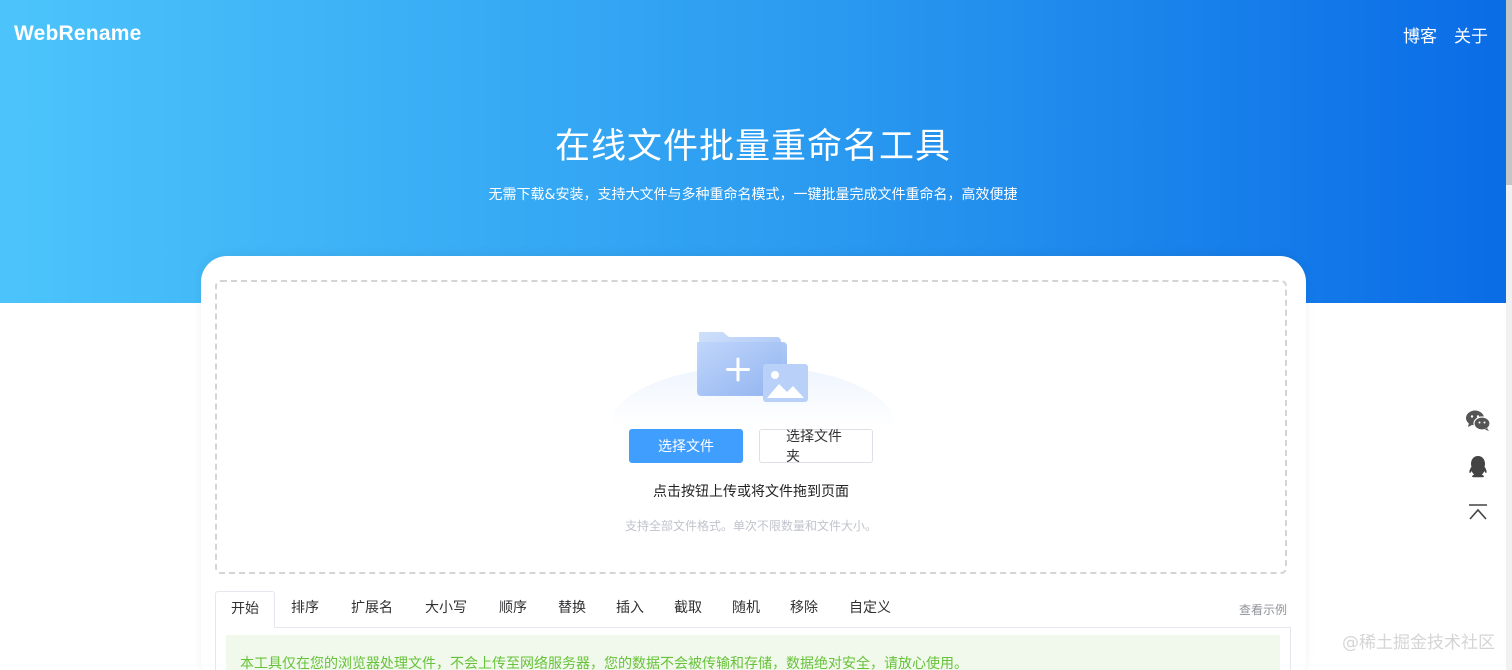 The width and height of the screenshot is (1512, 670). What do you see at coordinates (513, 609) in the screenshot?
I see `tab-order: 顺序` at bounding box center [513, 609].